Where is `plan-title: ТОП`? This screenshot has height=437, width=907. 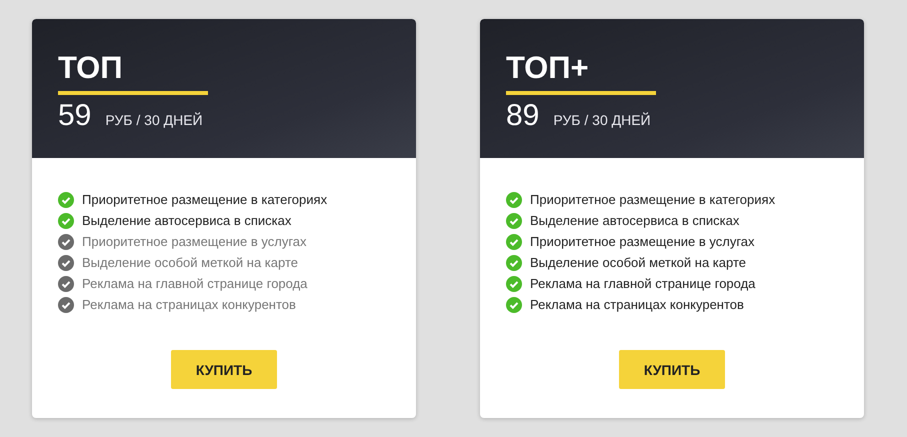
plan-title: ТОП is located at coordinates (133, 72).